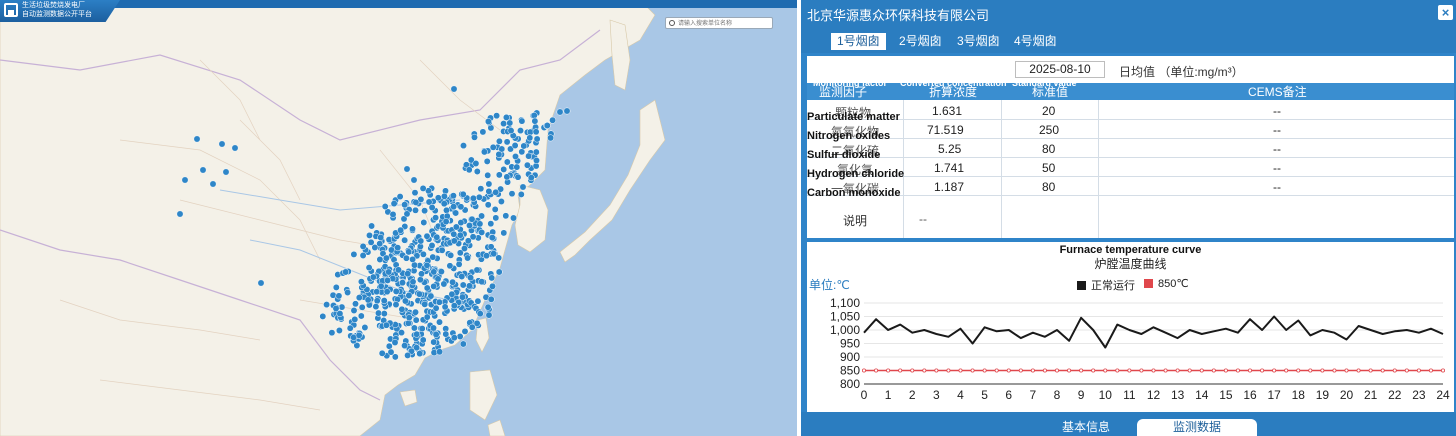  I want to click on close-icon: ×, so click(1445, 12).